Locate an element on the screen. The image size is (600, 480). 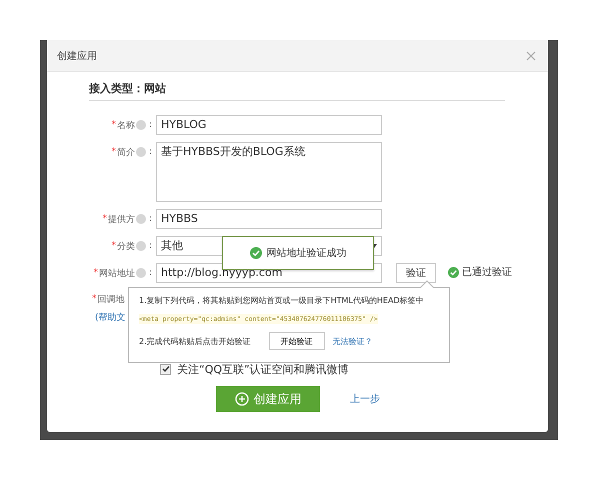
help-link: (帮助文 is located at coordinates (110, 318).